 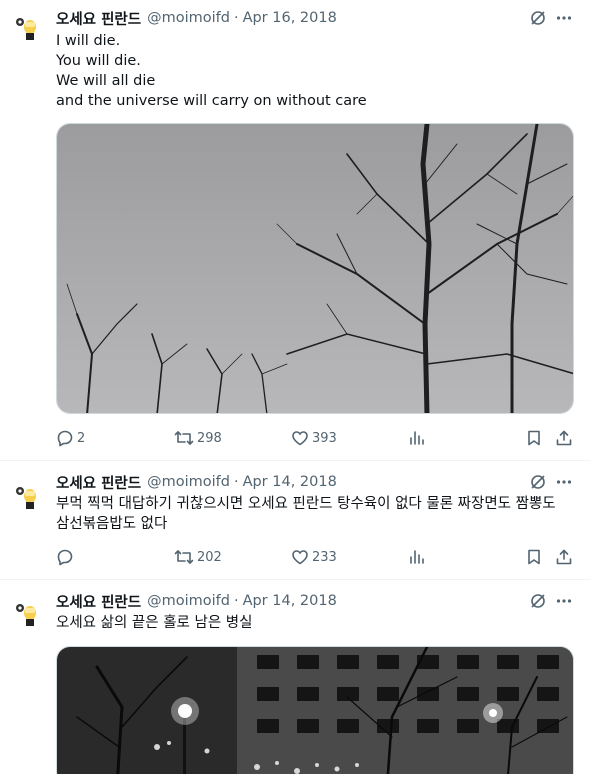 I want to click on reply-count: 2, so click(x=81, y=438).